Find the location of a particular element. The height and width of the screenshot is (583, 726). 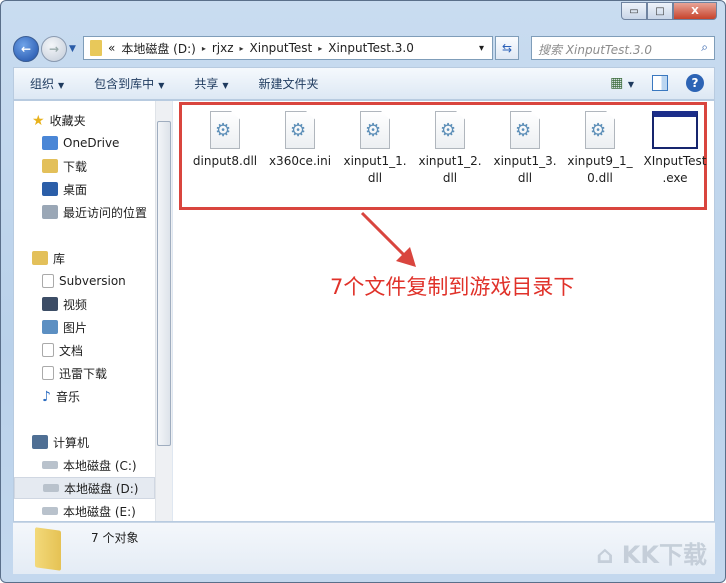

sidebar-item-pictures: 图片 is located at coordinates (64, 327).